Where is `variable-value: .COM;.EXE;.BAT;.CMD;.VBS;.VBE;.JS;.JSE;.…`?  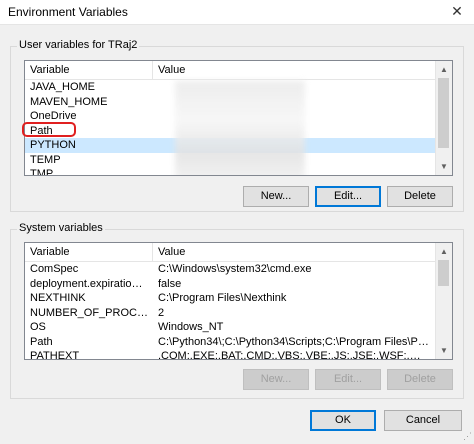 variable-value: .COM;.EXE;.BAT;.CMD;.VBS;.VBE;.JS;.JSE;.… is located at coordinates (294, 355).